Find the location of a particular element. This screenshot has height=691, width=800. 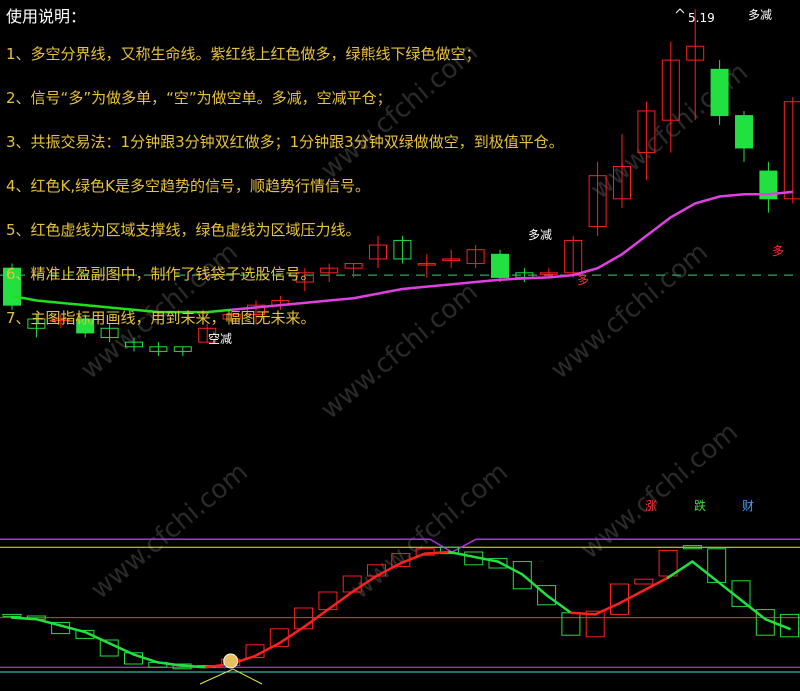

kong-jian-label: 空减 is located at coordinates (220, 339).